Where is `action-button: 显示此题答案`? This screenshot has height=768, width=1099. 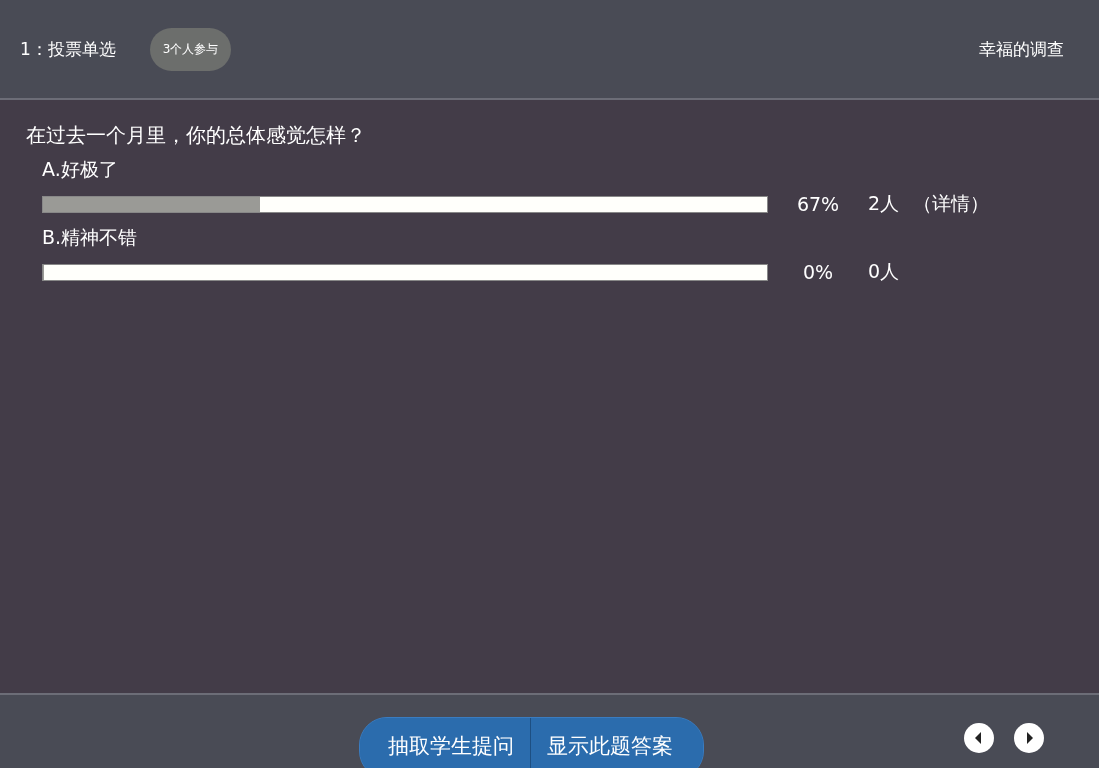 action-button: 显示此题答案 is located at coordinates (616, 743).